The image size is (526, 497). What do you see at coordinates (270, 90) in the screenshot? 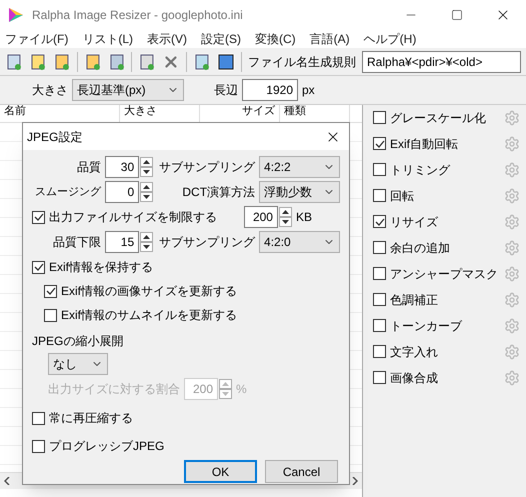
I see `edge-field: 1920` at bounding box center [270, 90].